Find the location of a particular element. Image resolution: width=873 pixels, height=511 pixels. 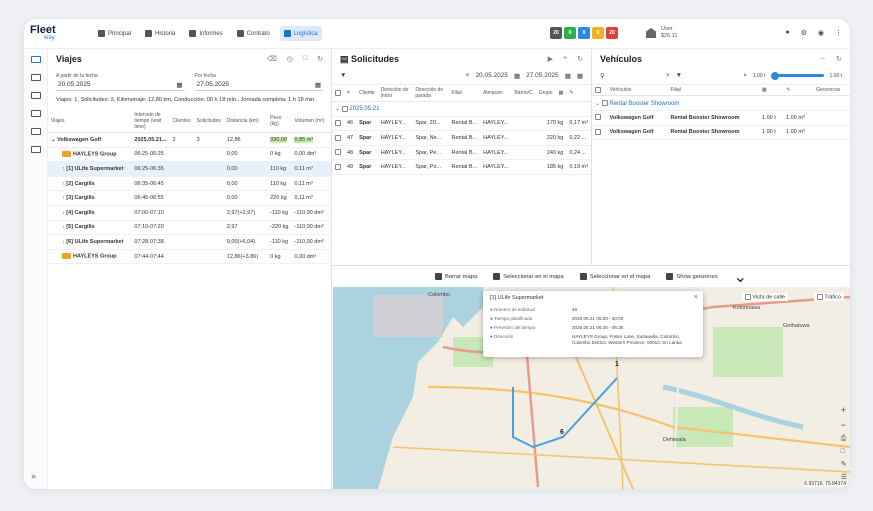

nav-historia: Historia is located at coordinates (160, 33).